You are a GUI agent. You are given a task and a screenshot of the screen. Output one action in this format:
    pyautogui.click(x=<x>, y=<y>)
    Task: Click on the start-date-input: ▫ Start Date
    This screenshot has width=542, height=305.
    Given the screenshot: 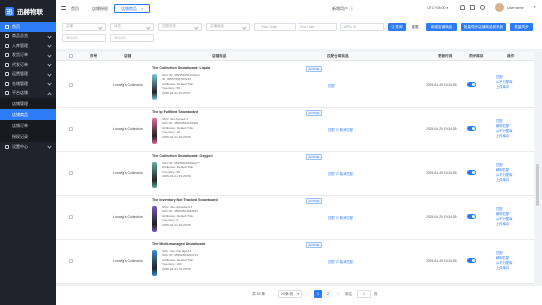 What is the action you would take?
    pyautogui.click(x=275, y=27)
    